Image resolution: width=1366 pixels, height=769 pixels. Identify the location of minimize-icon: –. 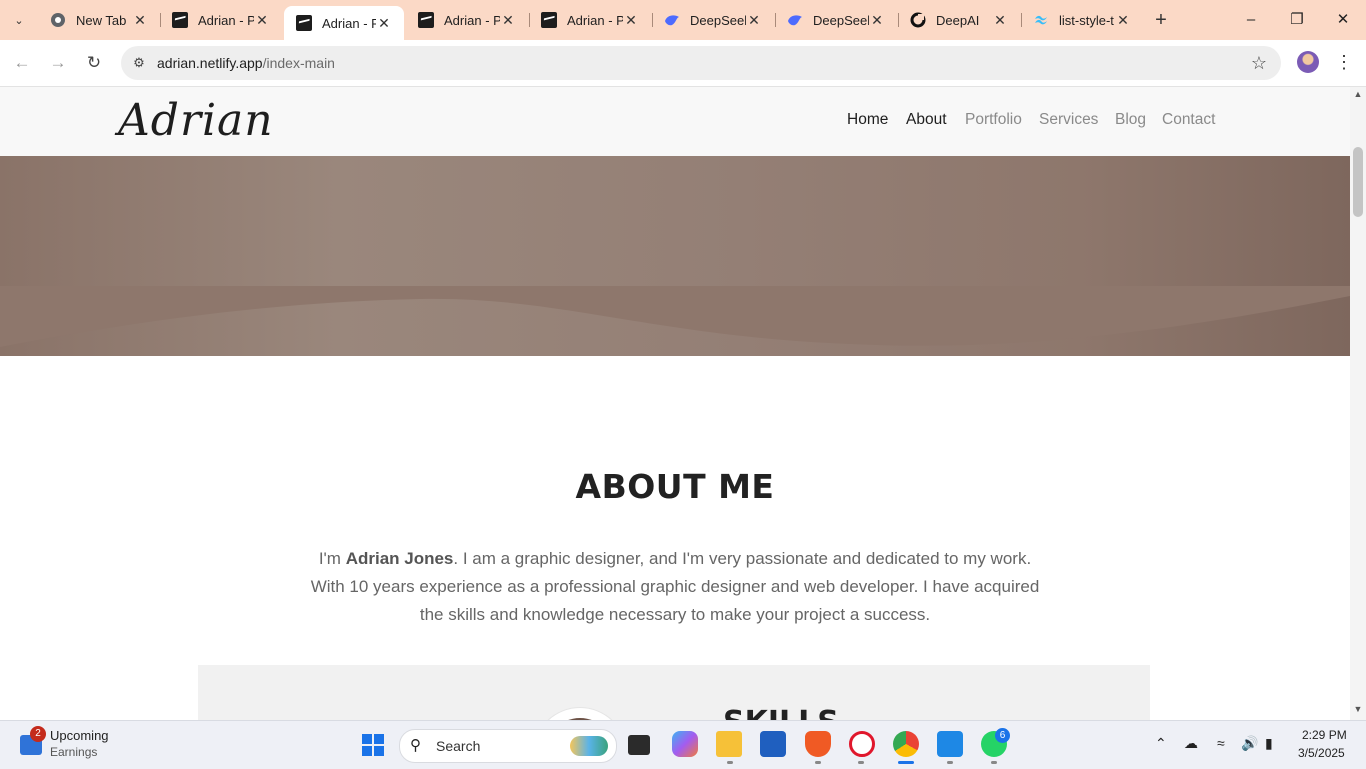
(1251, 20).